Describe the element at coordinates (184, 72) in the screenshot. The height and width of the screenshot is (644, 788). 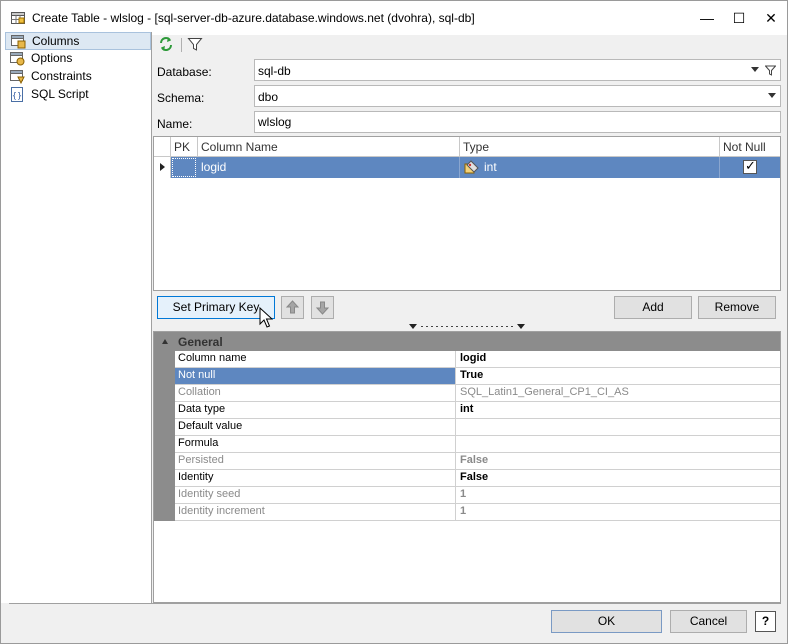
I see `database-label: Database:` at that location.